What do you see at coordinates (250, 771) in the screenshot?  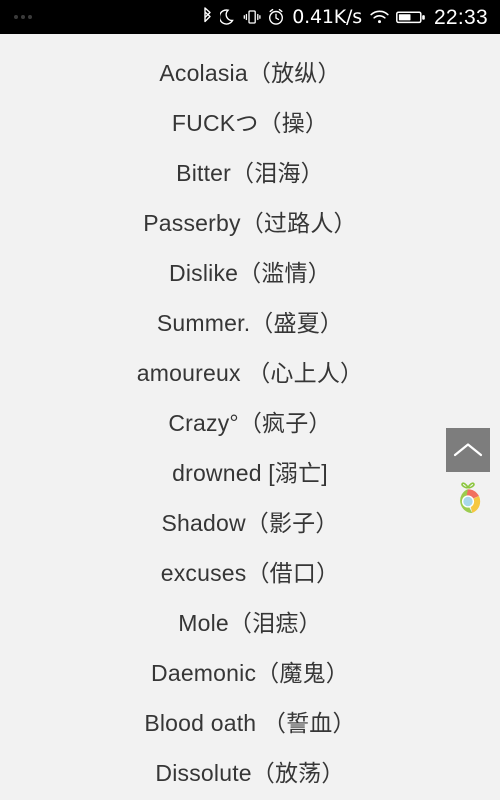 I see `list-item: Dissolute（放荡）` at bounding box center [250, 771].